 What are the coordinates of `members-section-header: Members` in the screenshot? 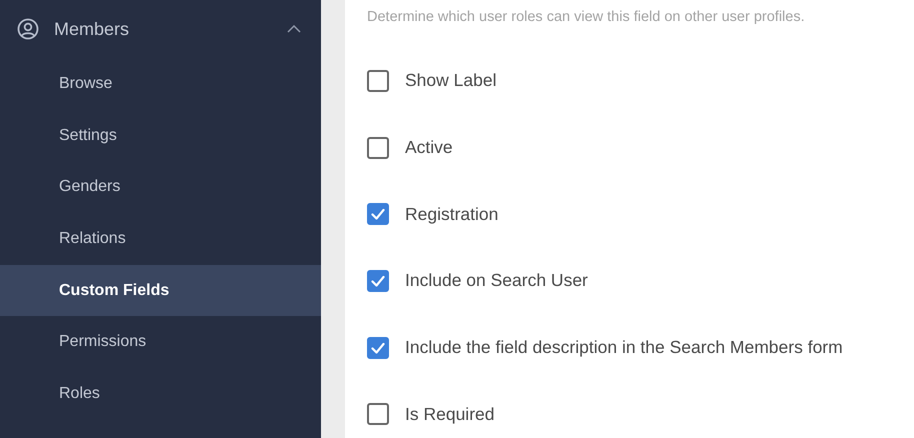 It's located at (160, 29).